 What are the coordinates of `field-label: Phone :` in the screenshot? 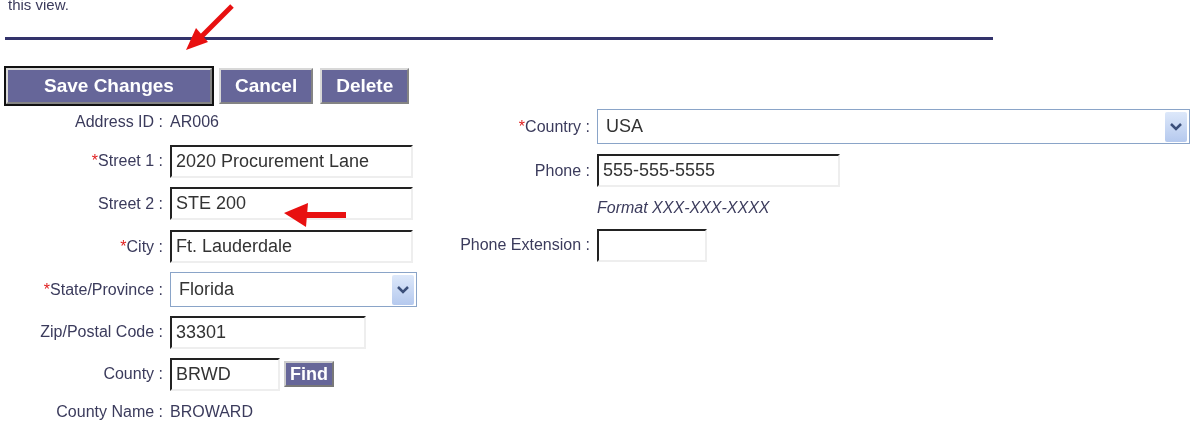 It's located at (561, 170).